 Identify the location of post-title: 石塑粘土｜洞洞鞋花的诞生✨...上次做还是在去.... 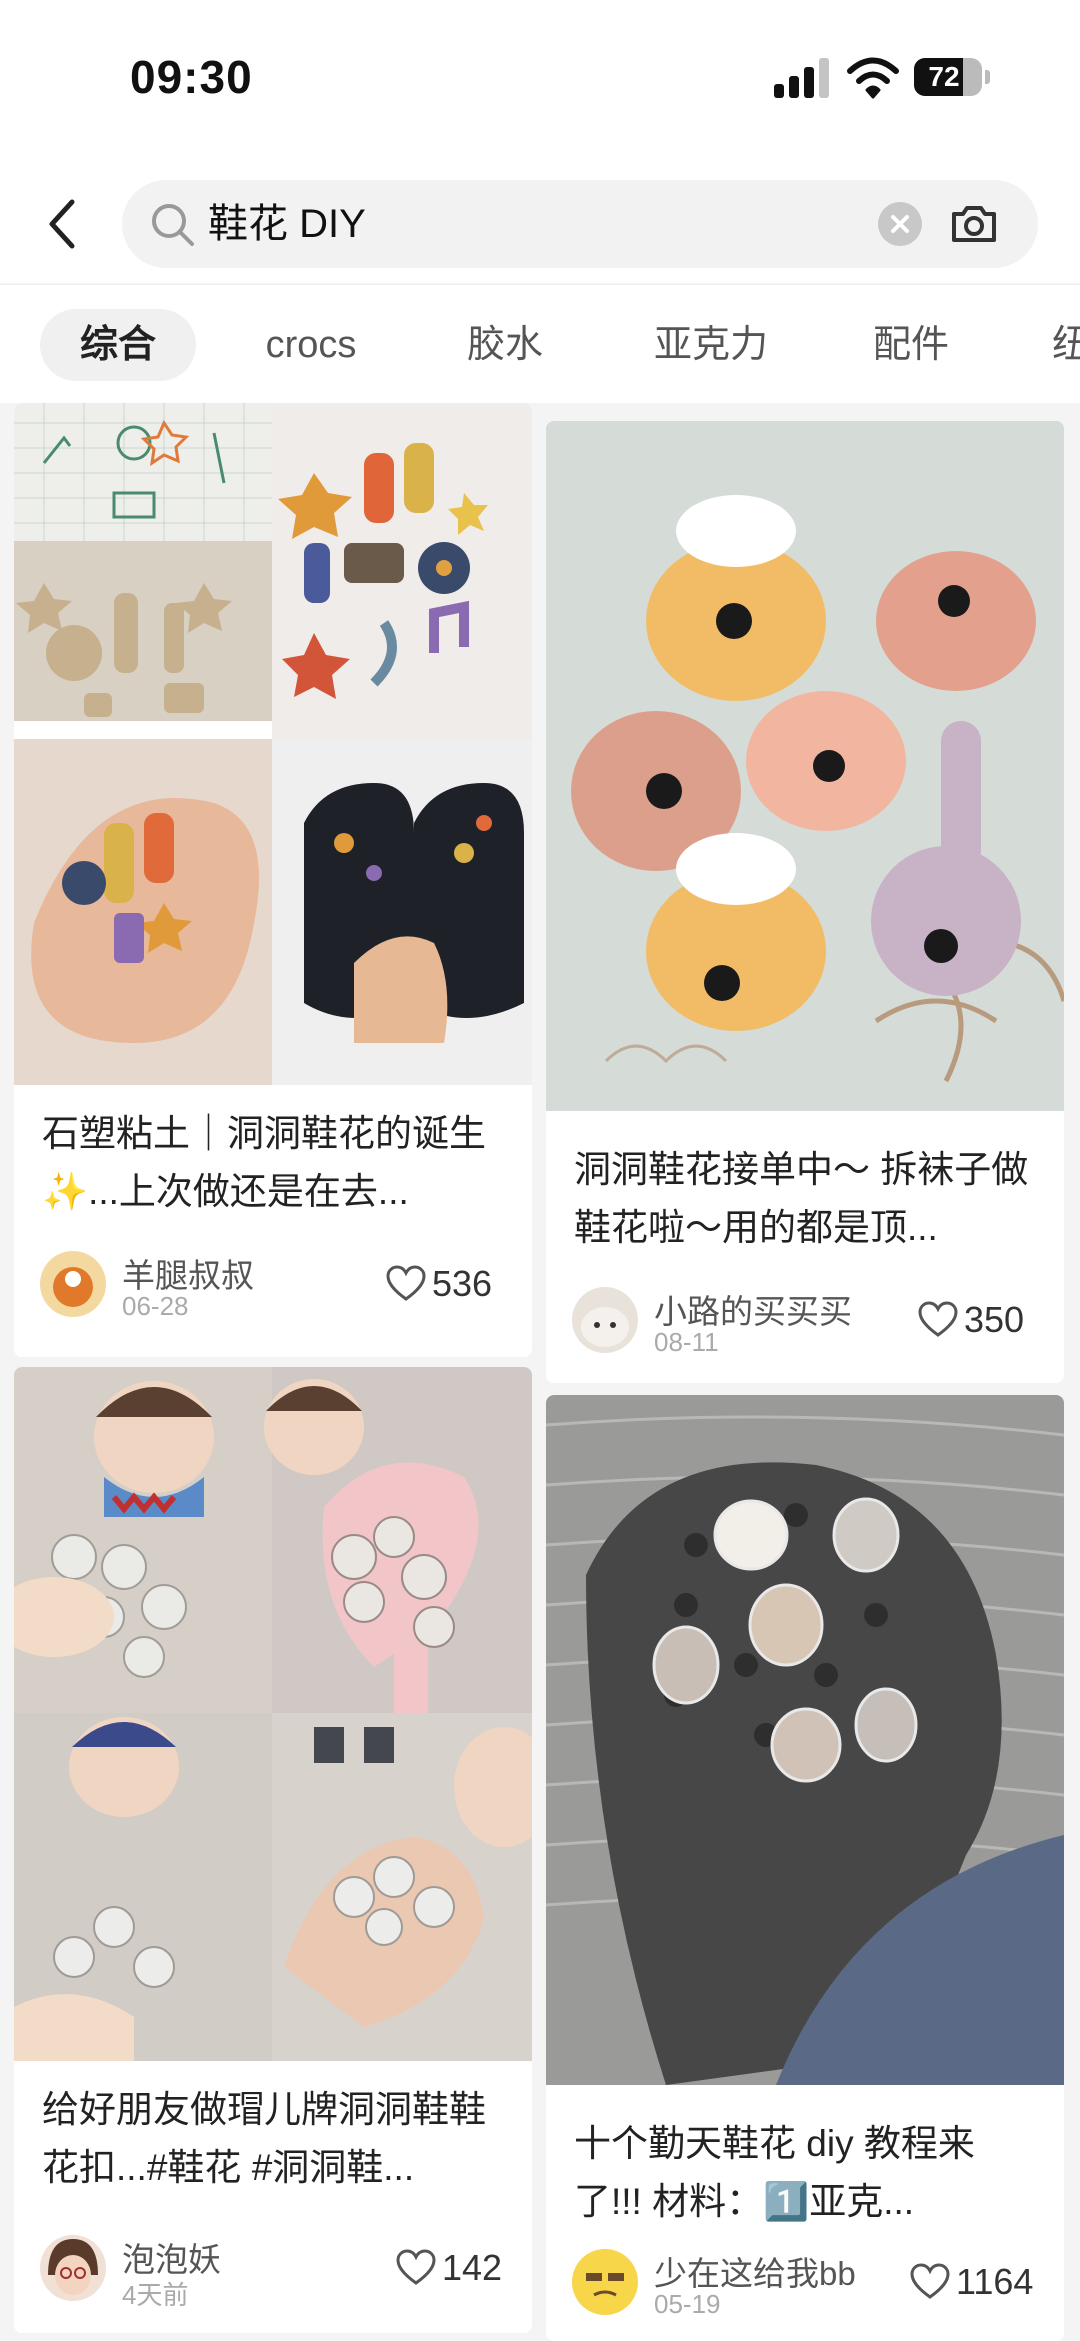
(272, 1163).